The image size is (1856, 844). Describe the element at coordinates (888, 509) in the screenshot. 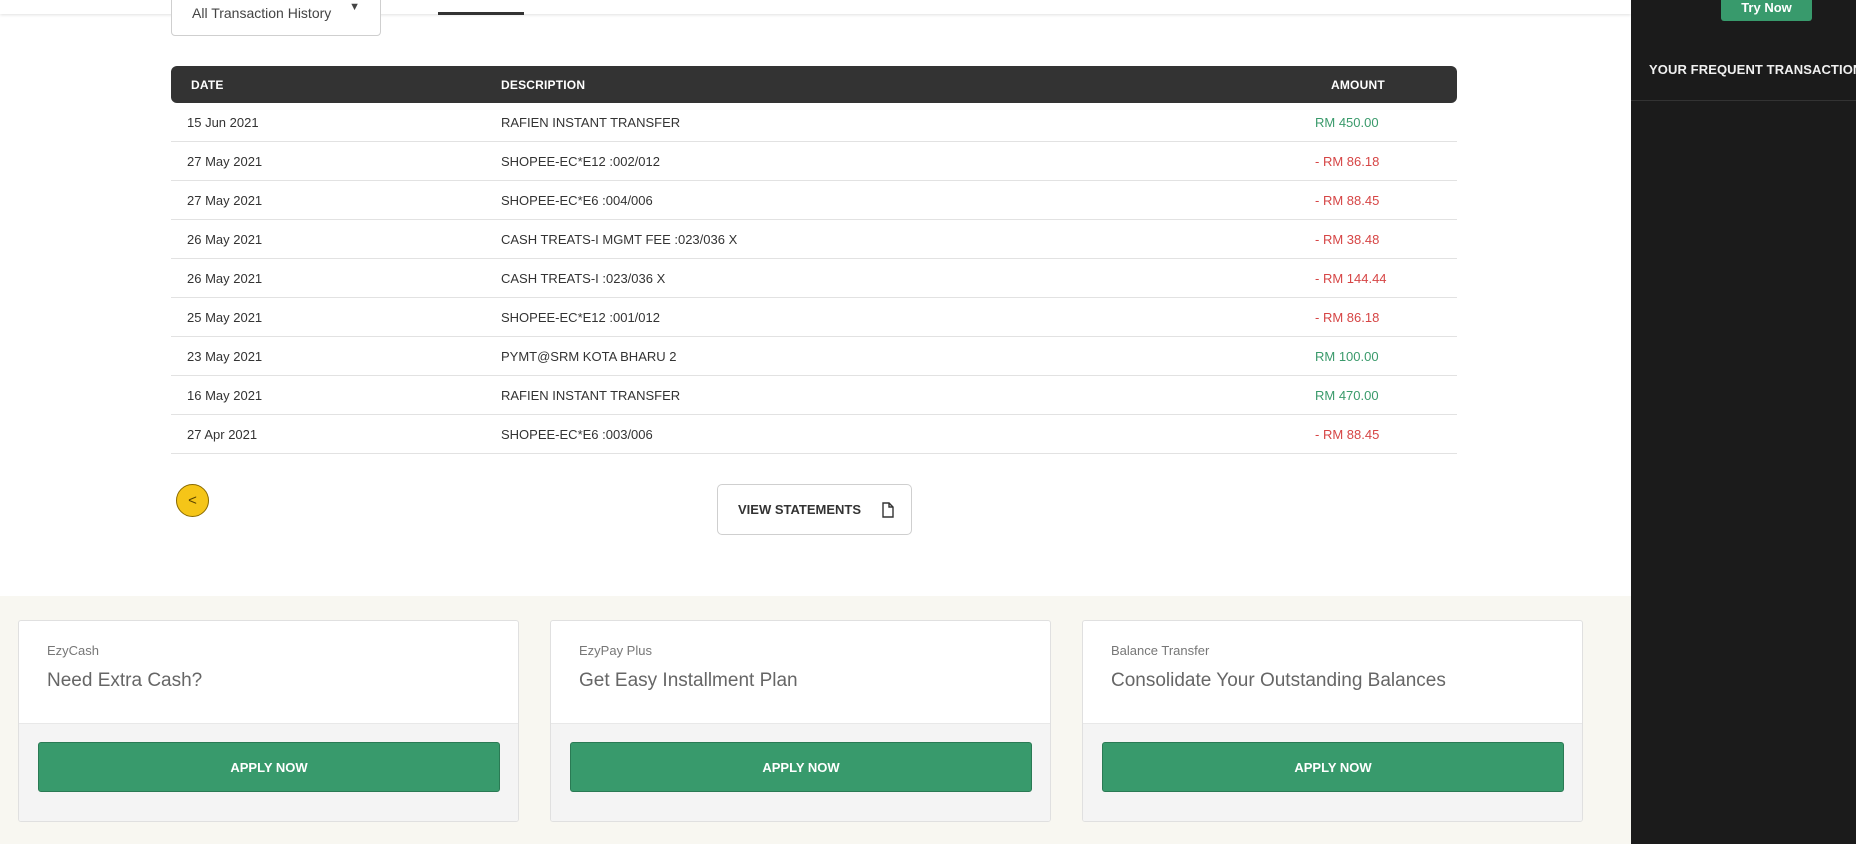

I see `document-icon` at that location.